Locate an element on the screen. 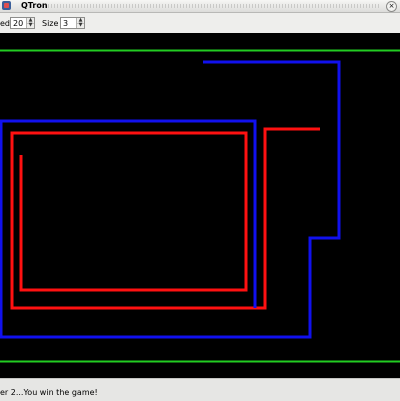  app-icon is located at coordinates (6, 5).